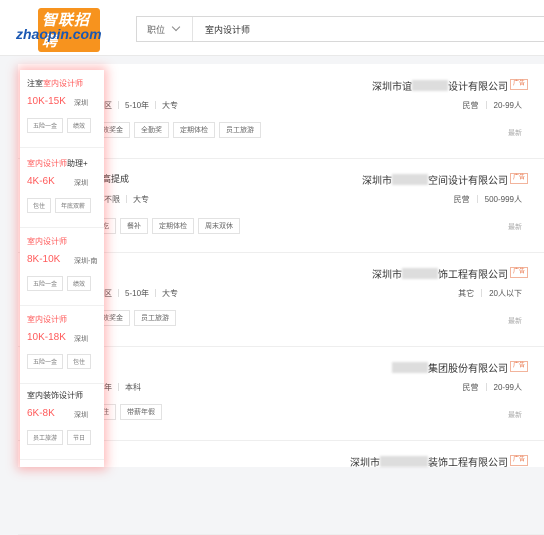  What do you see at coordinates (366, 29) in the screenshot?
I see `search-input` at bounding box center [366, 29].